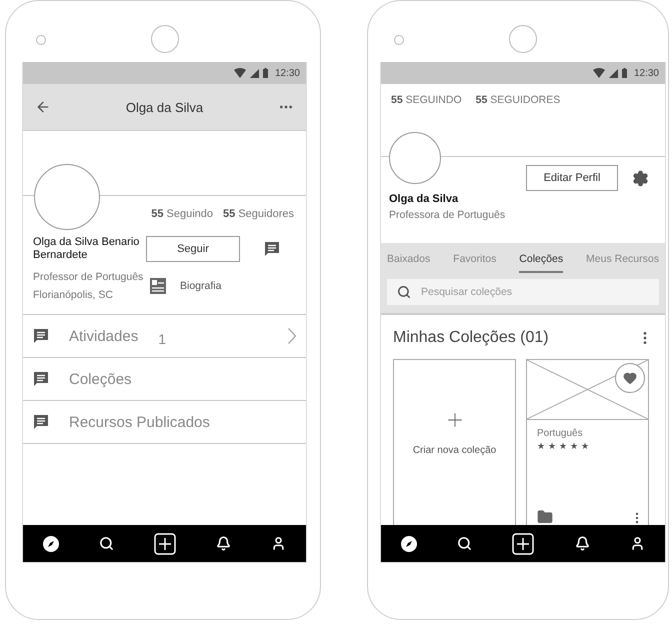 The image size is (672, 626). I want to click on menu-count: 1, so click(163, 339).